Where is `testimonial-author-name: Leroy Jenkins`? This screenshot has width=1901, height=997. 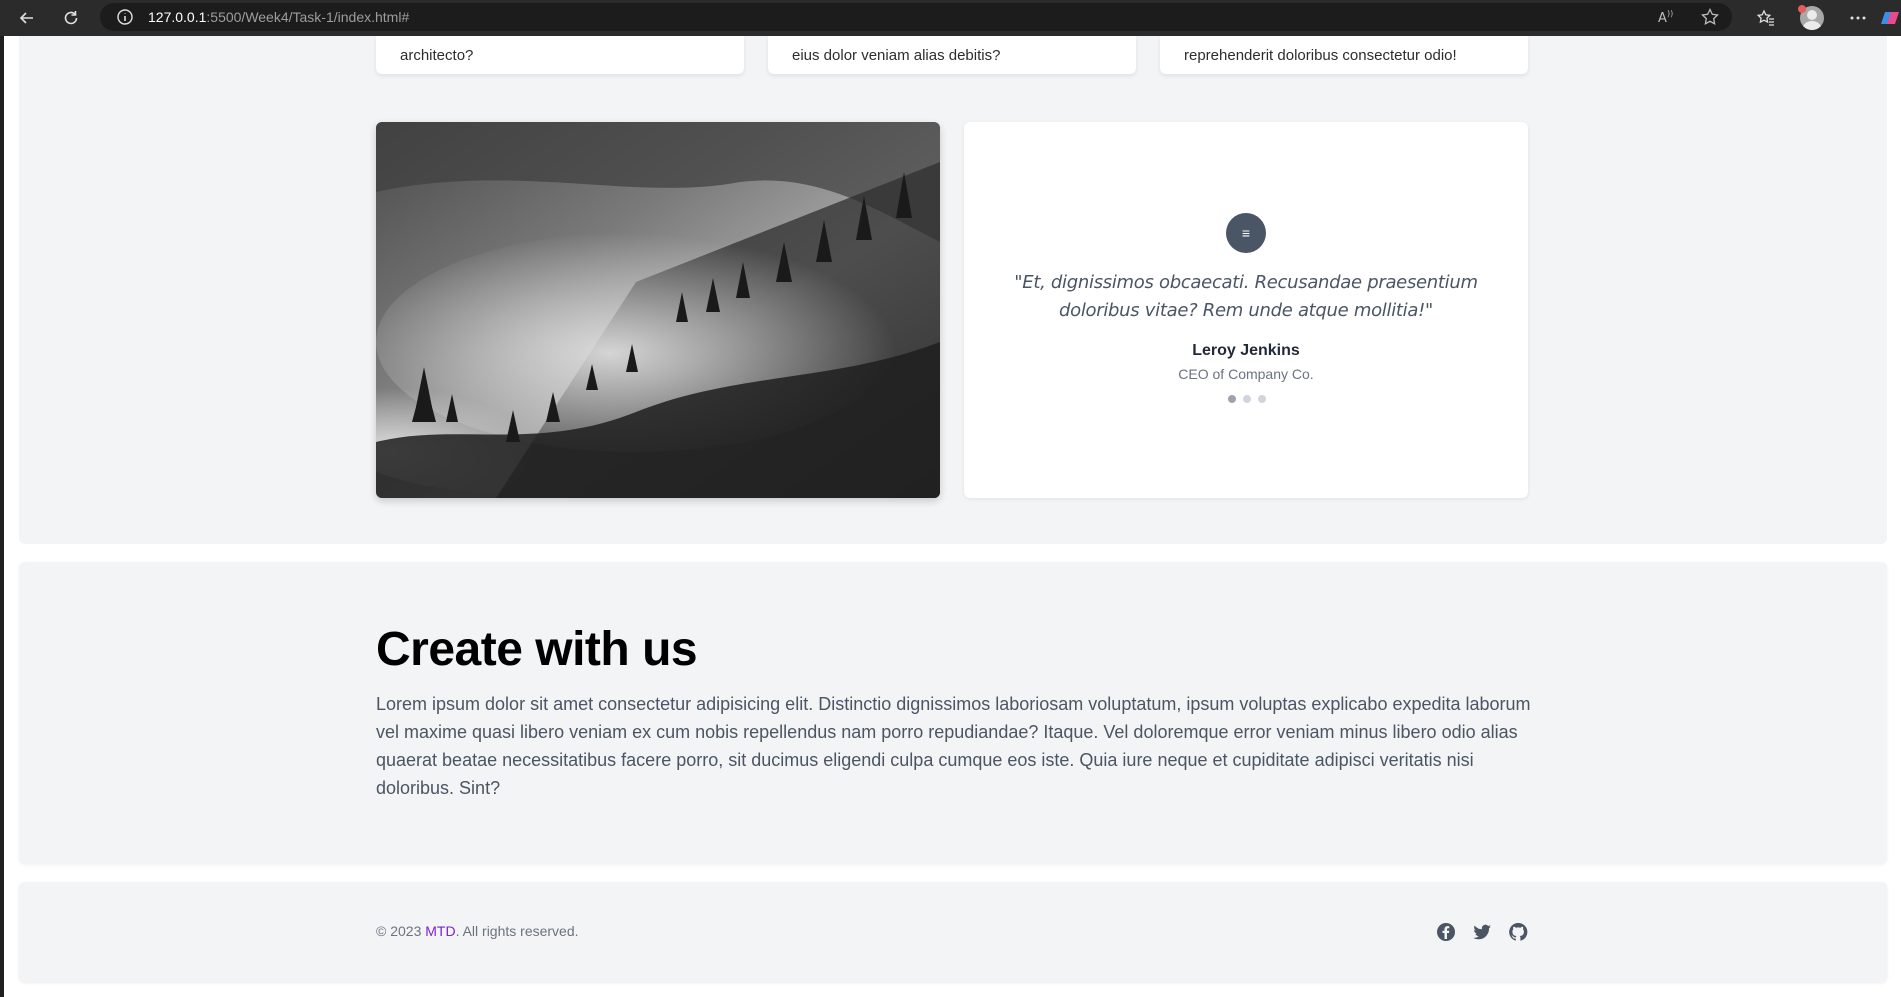
testimonial-author-name: Leroy Jenkins is located at coordinates (1246, 350).